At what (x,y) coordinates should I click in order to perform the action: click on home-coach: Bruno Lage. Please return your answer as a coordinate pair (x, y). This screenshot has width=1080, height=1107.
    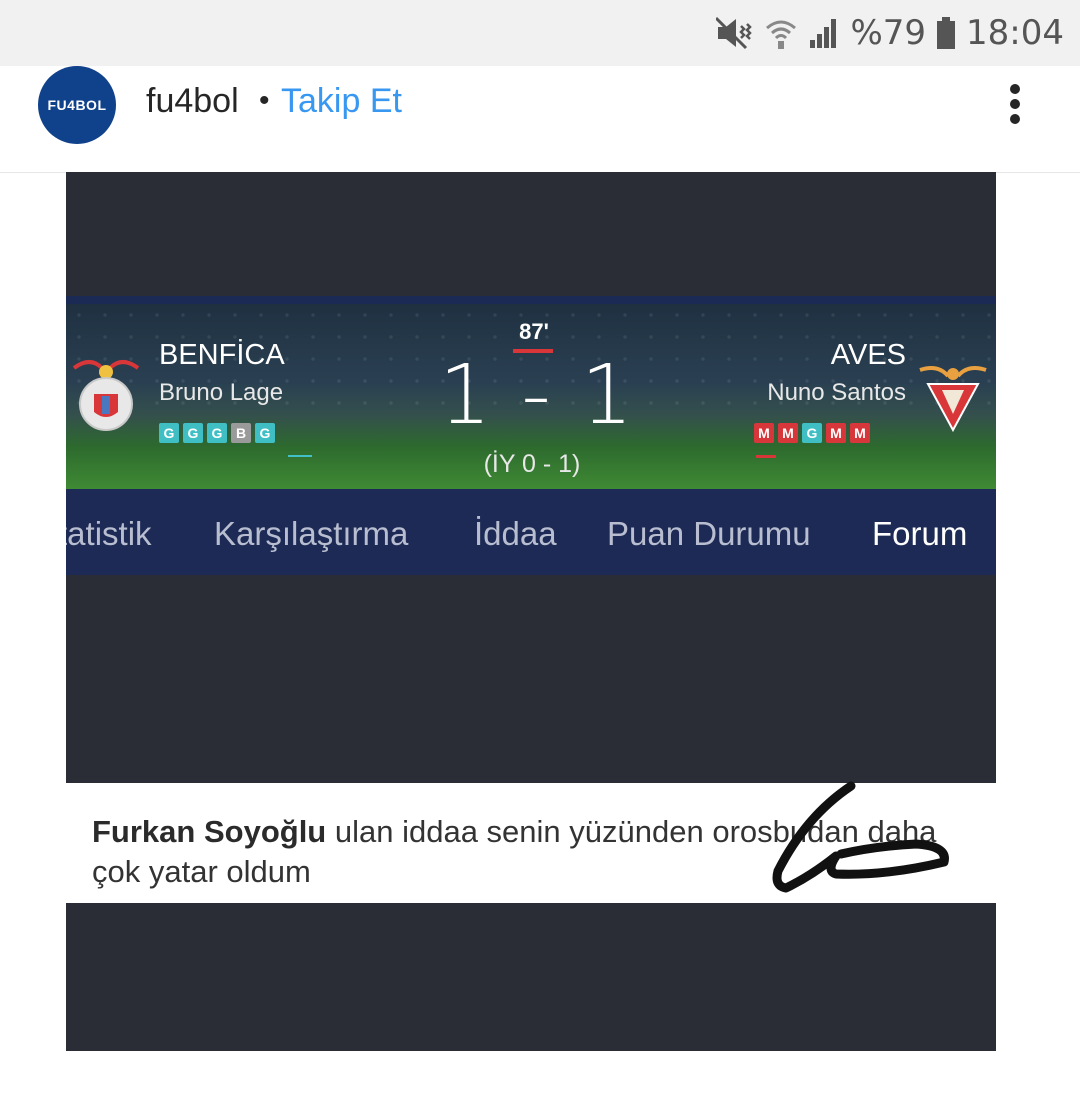
    Looking at the image, I should click on (221, 392).